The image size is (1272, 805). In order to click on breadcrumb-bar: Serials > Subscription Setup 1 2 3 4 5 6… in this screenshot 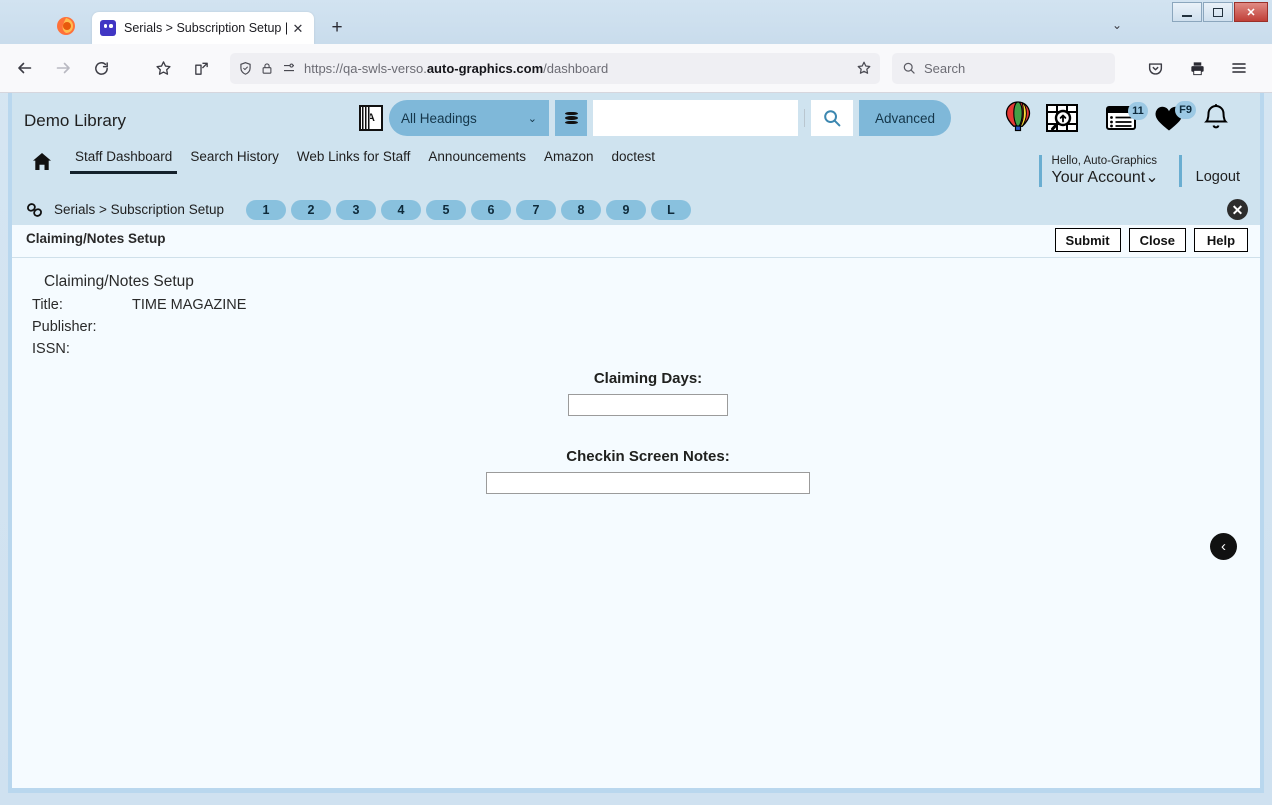, I will do `click(636, 209)`.